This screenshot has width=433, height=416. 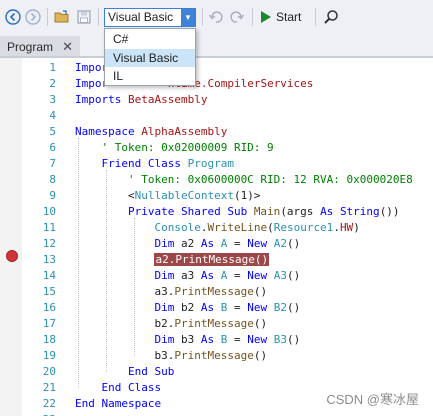 What do you see at coordinates (150, 17) in the screenshot?
I see `language-select: Visual Basic ▼` at bounding box center [150, 17].